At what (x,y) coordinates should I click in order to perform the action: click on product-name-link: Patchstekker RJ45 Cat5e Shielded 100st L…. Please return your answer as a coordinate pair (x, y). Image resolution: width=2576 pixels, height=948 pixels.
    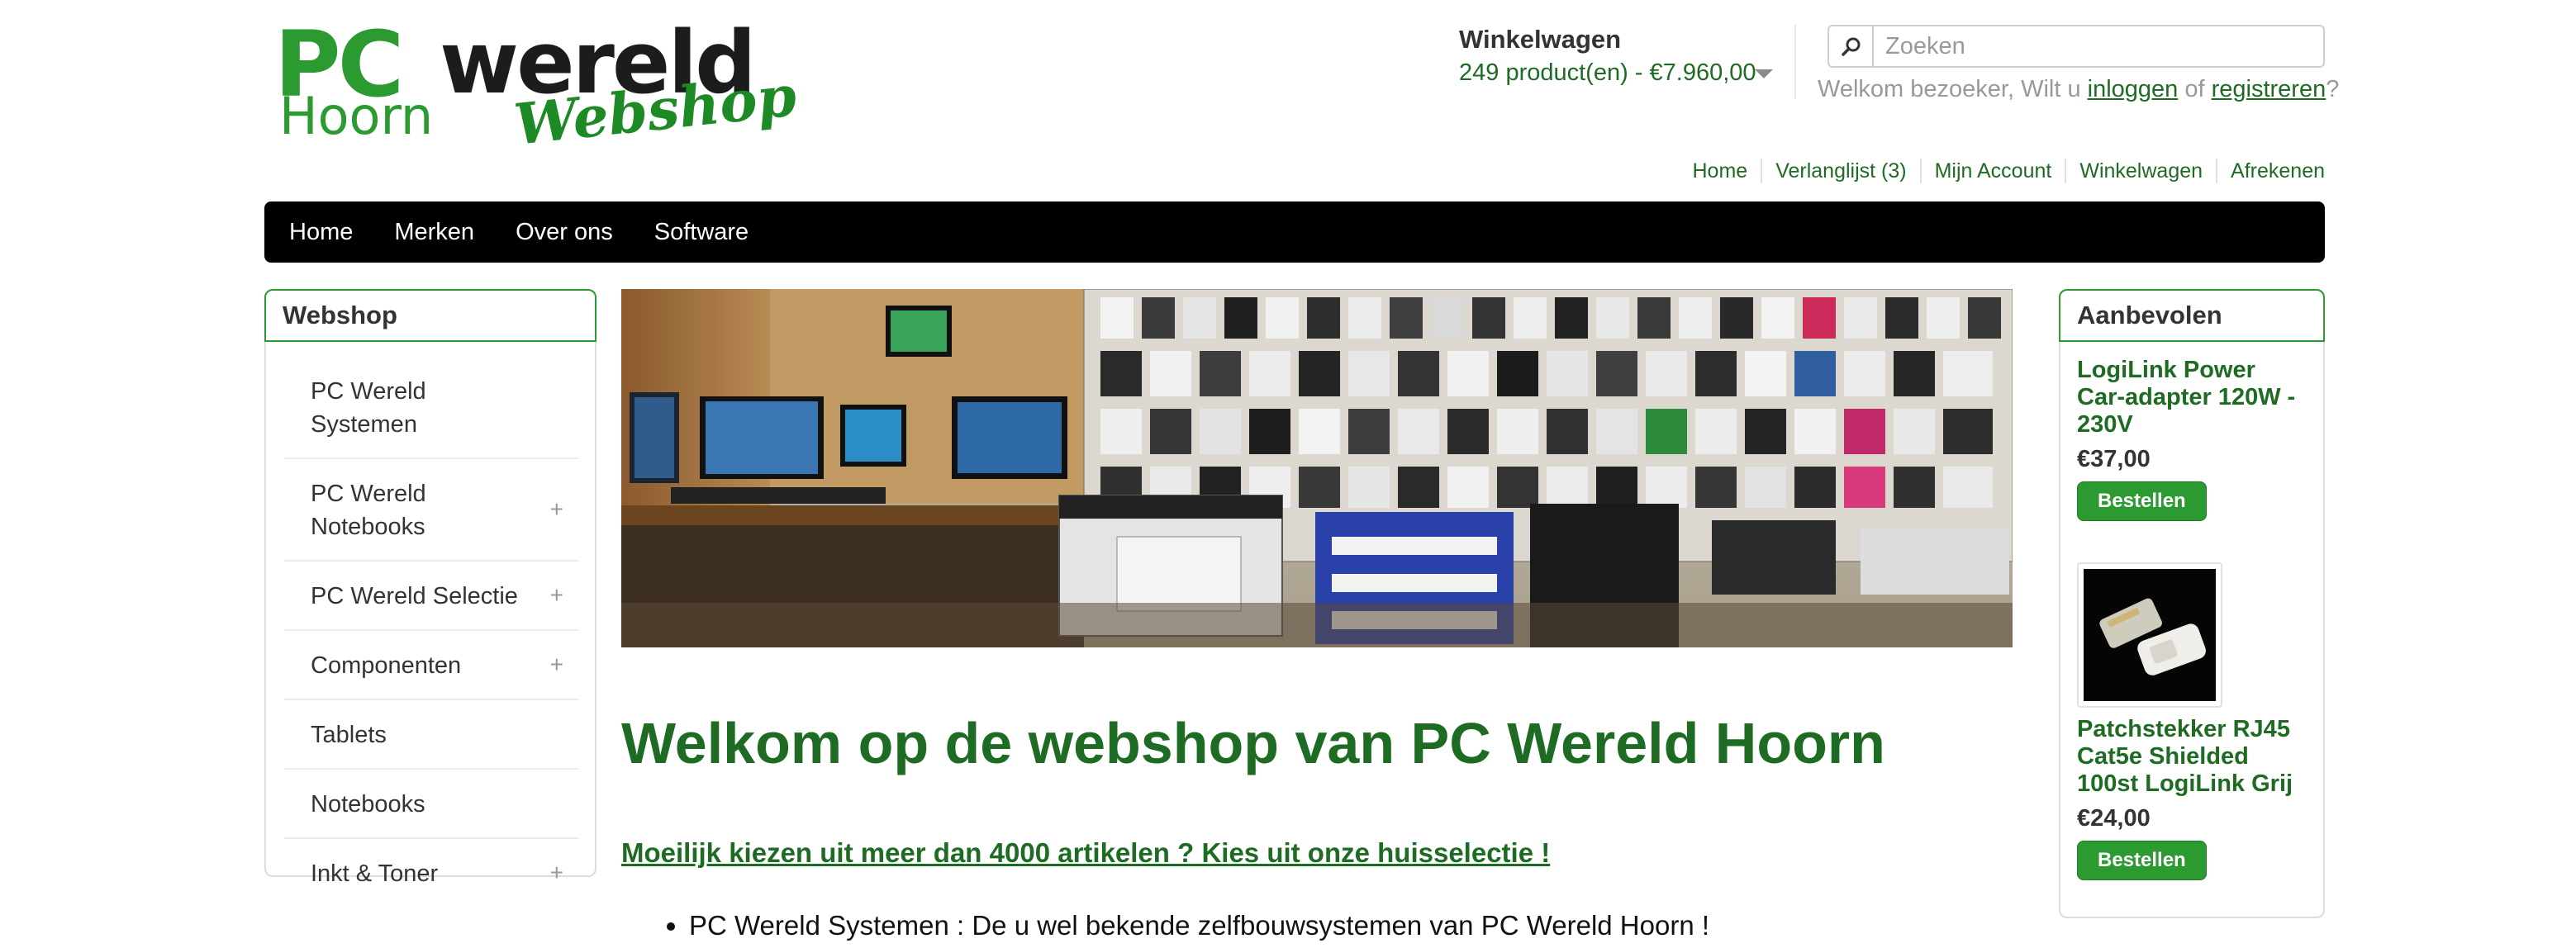
    Looking at the image, I should click on (2192, 757).